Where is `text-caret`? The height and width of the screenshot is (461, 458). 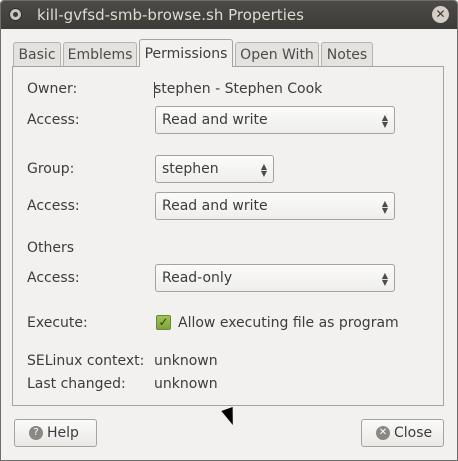
text-caret is located at coordinates (154, 90).